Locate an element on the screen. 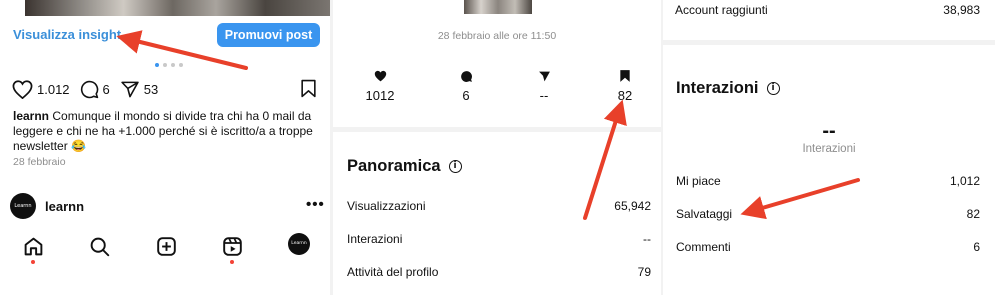  comment-count: 6 is located at coordinates (106, 89).